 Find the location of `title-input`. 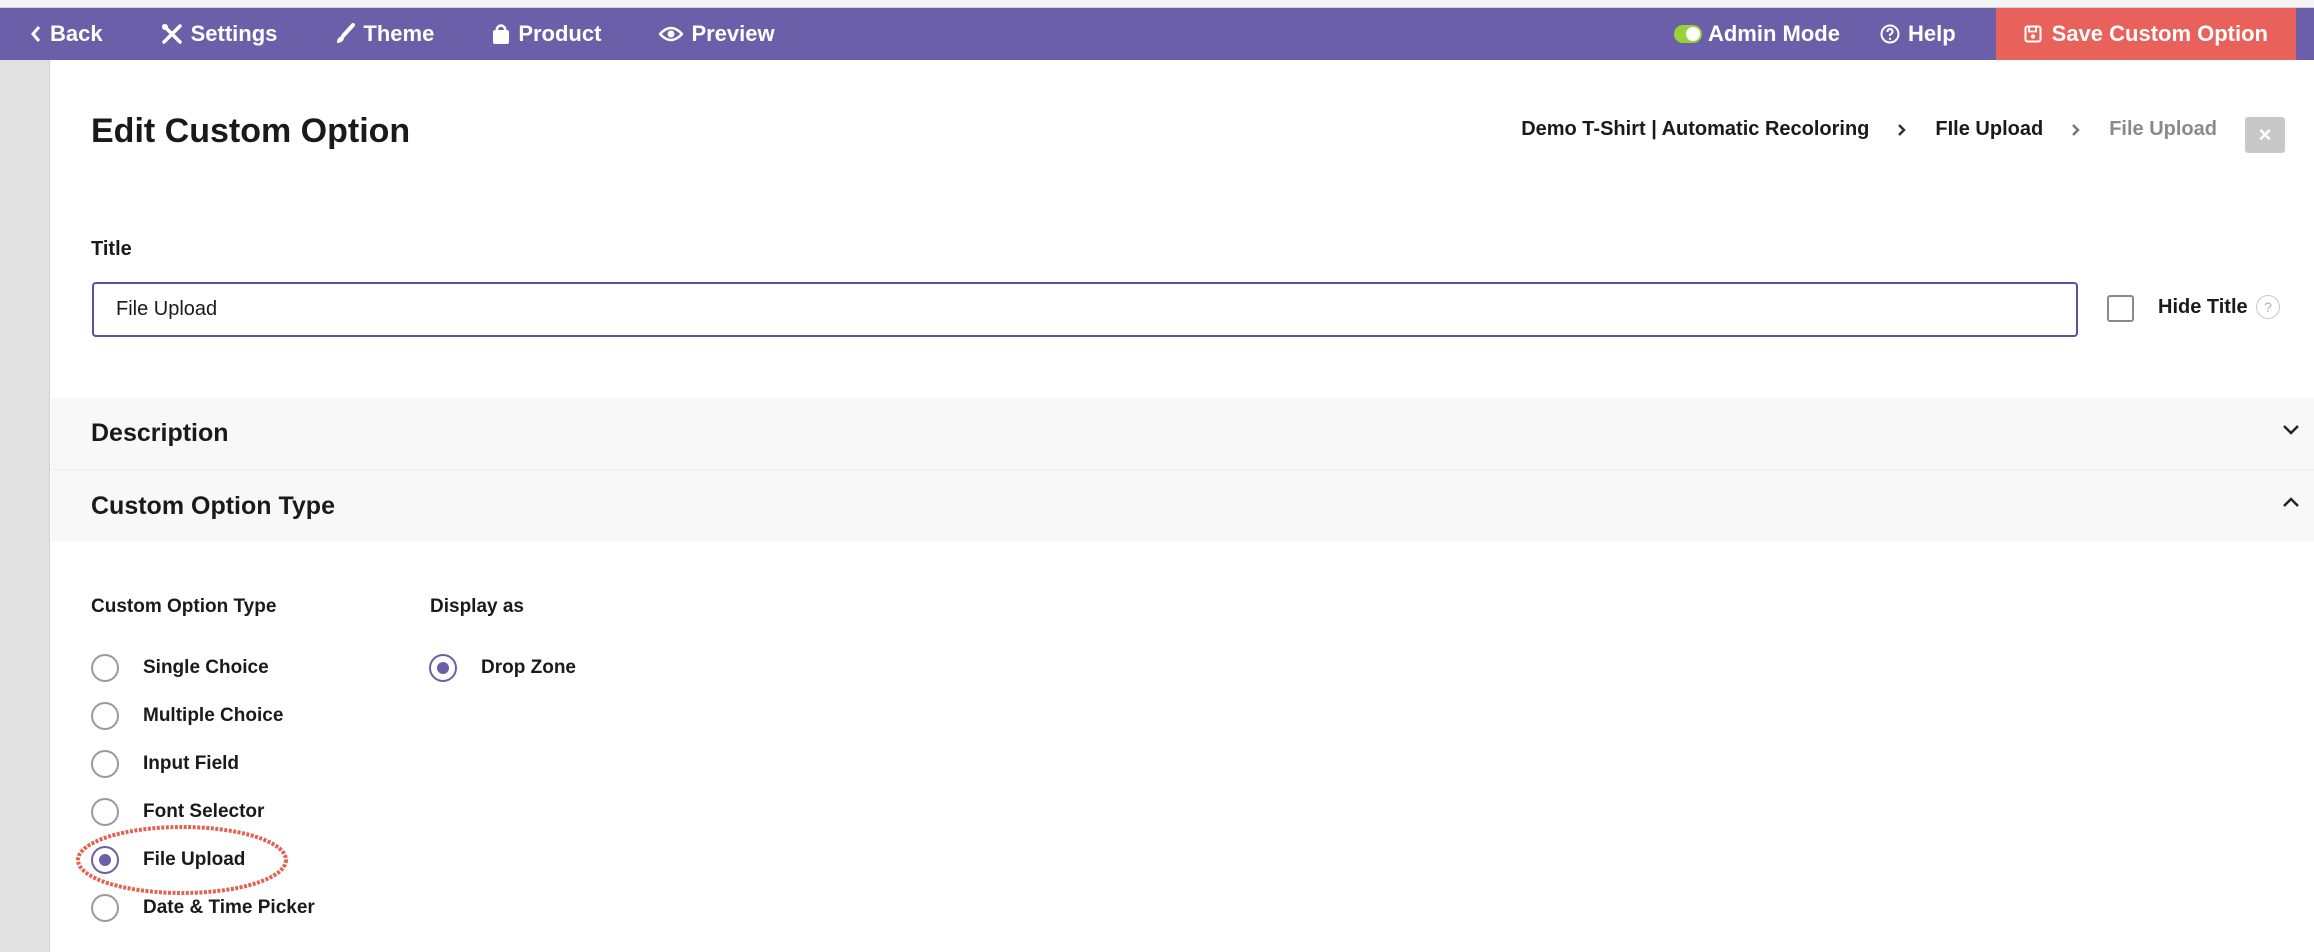

title-input is located at coordinates (1085, 309).